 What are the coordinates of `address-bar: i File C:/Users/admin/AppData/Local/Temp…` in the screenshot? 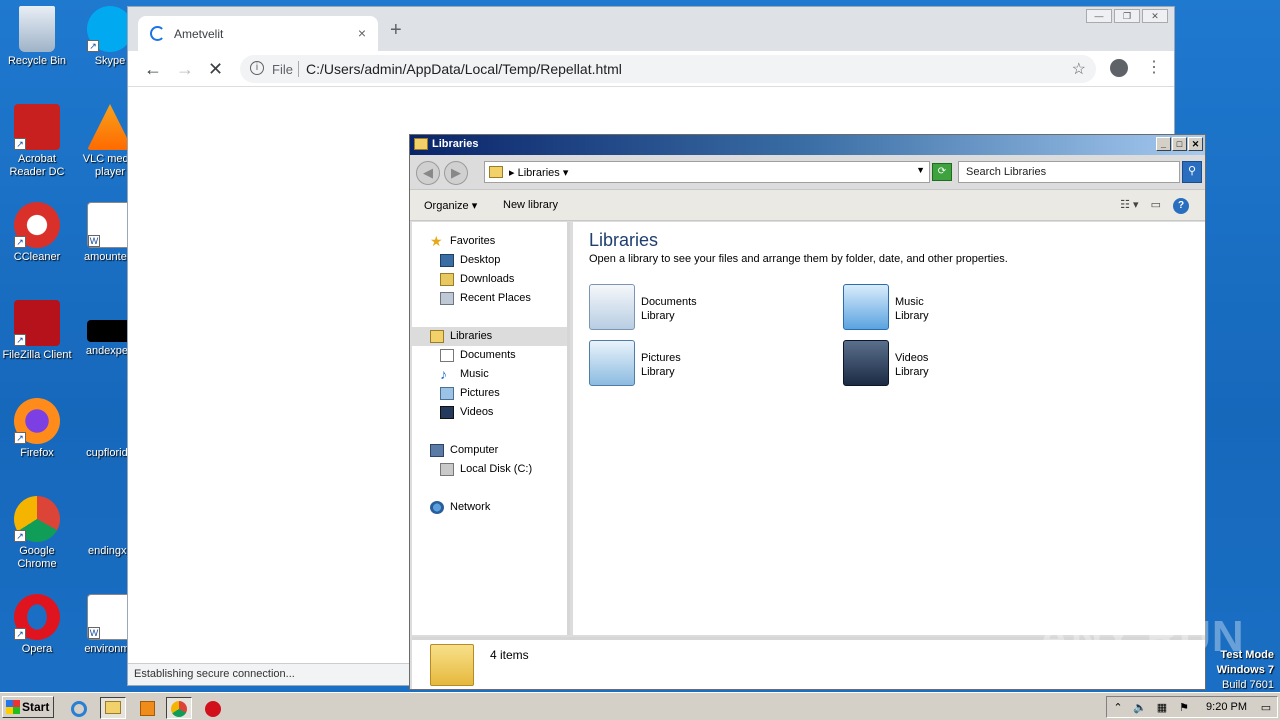 It's located at (668, 69).